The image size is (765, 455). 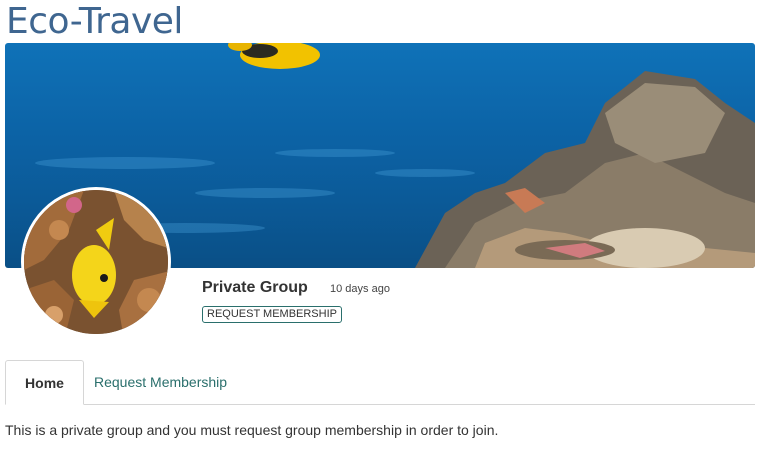 I want to click on tab-request-membership: Request Membership, so click(x=160, y=382).